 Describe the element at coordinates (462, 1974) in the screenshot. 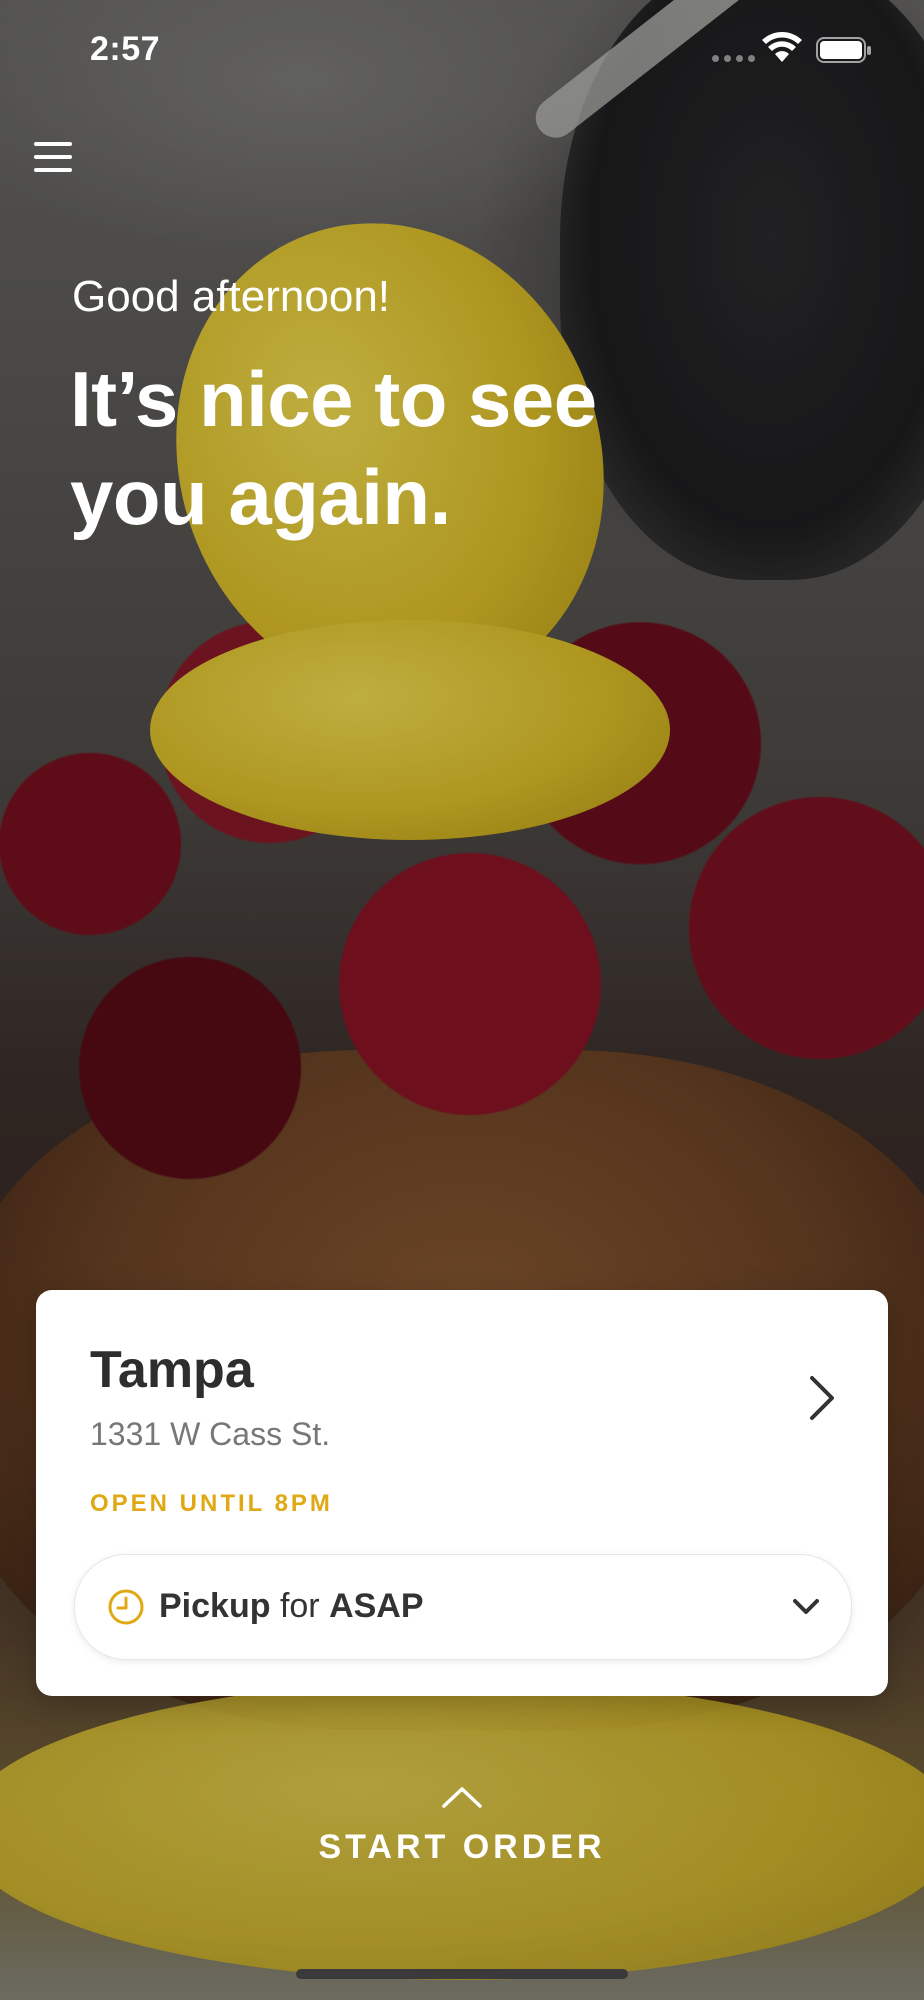

I see `home-indicator` at that location.